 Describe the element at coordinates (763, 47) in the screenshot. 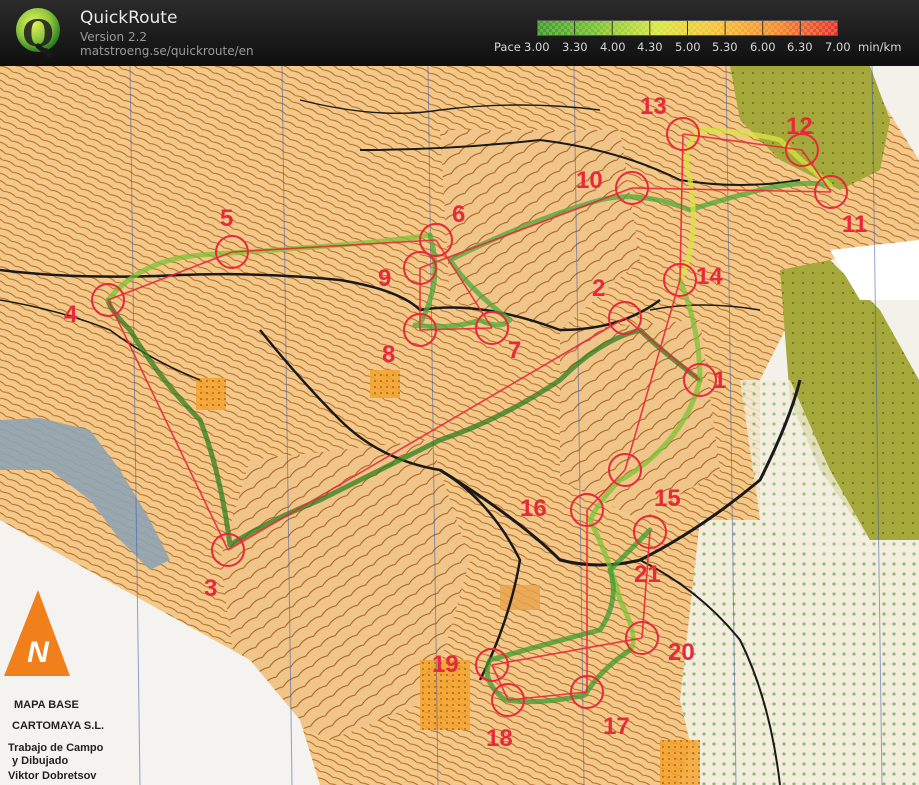

I see `pace-tick: 6.00` at that location.